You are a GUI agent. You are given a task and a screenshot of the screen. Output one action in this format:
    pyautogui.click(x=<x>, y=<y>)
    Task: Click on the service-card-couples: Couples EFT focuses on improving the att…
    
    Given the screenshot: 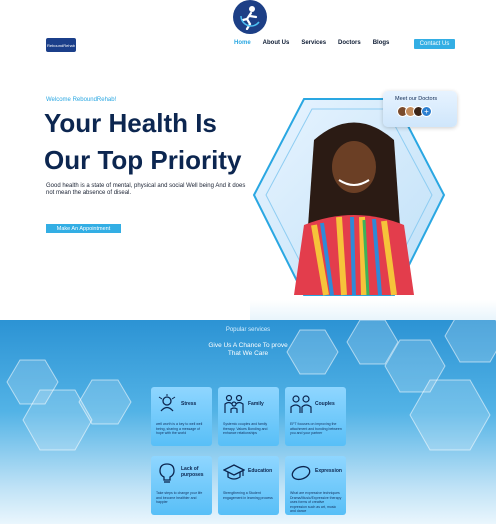 What is the action you would take?
    pyautogui.click(x=315, y=416)
    